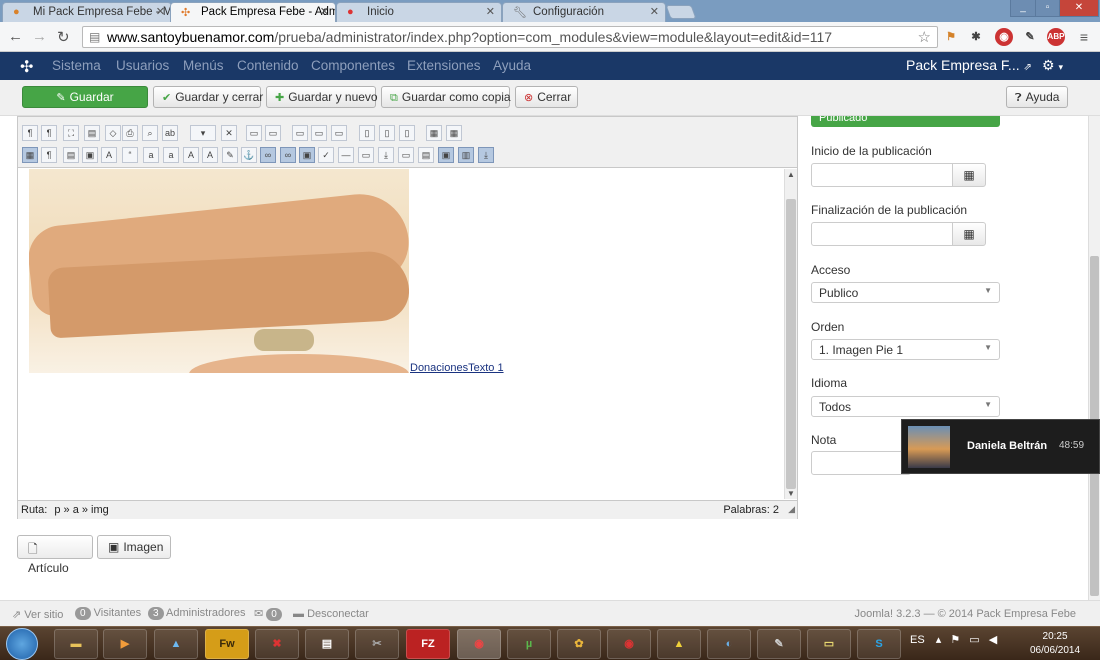 This screenshot has width=1100, height=660. Describe the element at coordinates (92, 133) in the screenshot. I see `template-icon: ▤` at that location.